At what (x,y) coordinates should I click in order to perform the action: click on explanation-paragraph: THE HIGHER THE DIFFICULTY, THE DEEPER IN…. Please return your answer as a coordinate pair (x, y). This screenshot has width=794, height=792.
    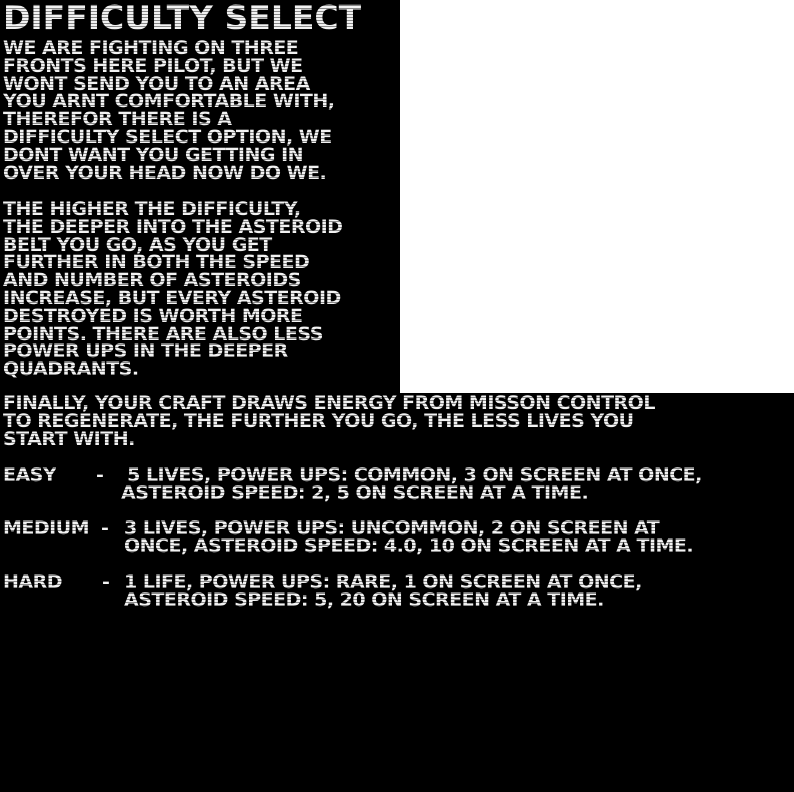
    Looking at the image, I should click on (173, 289).